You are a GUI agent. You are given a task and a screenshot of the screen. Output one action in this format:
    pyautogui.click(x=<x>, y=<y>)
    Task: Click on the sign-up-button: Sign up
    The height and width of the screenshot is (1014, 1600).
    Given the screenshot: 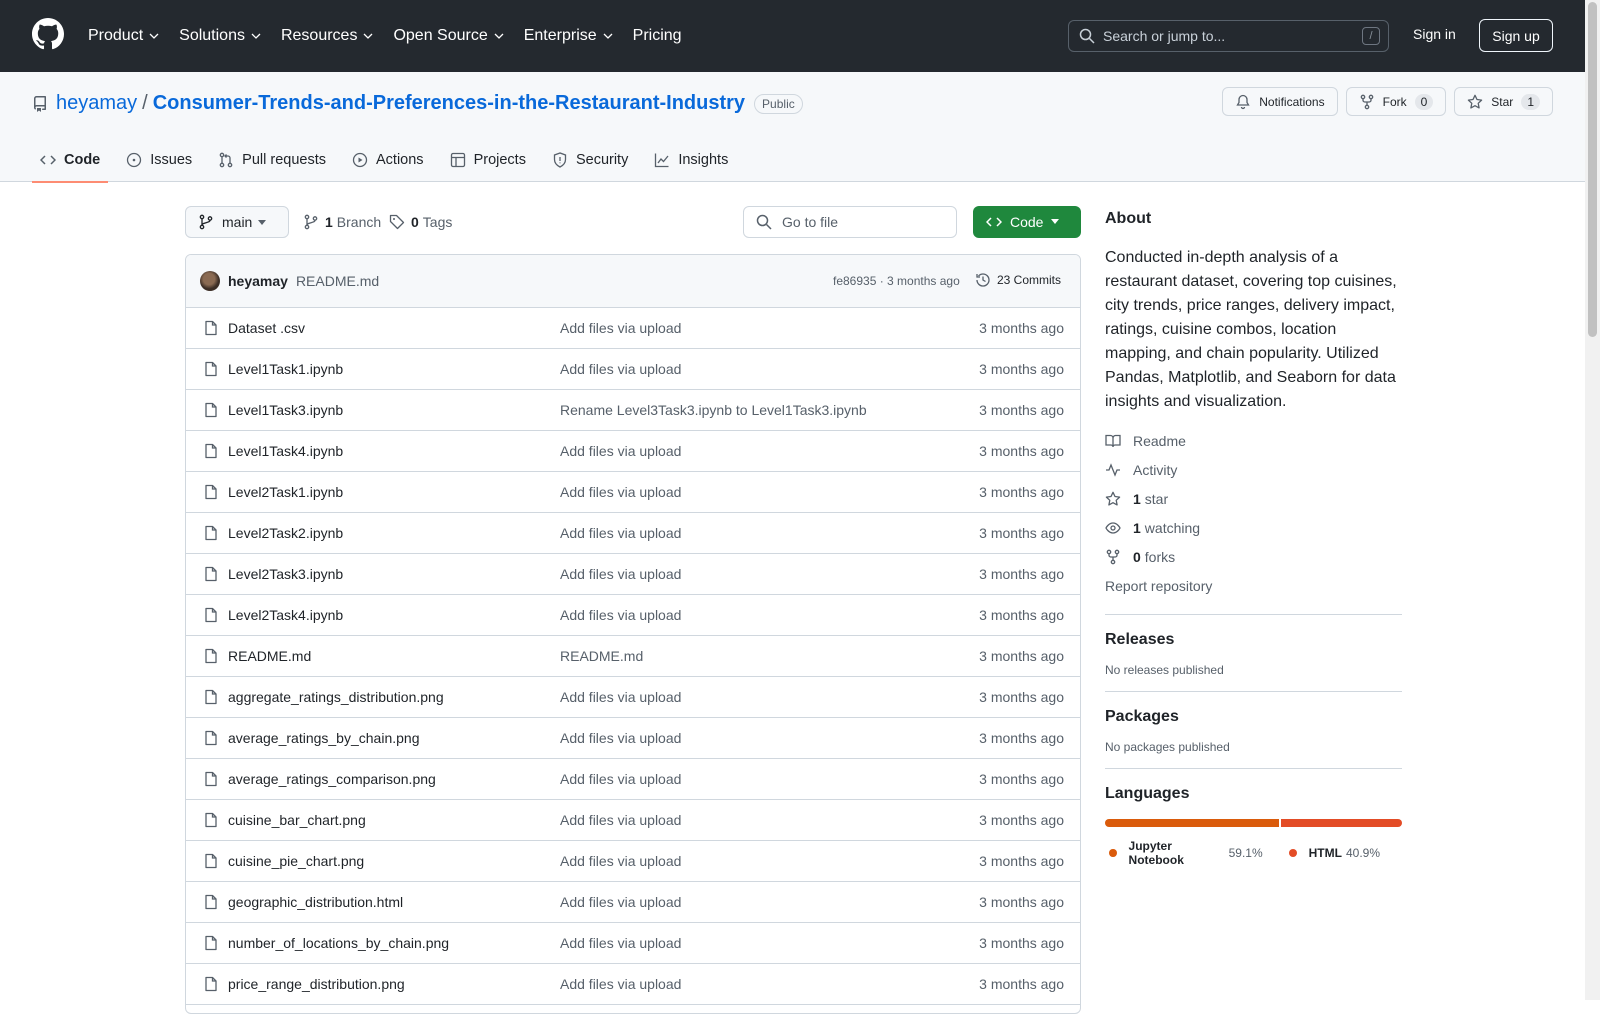 What is the action you would take?
    pyautogui.click(x=1516, y=35)
    